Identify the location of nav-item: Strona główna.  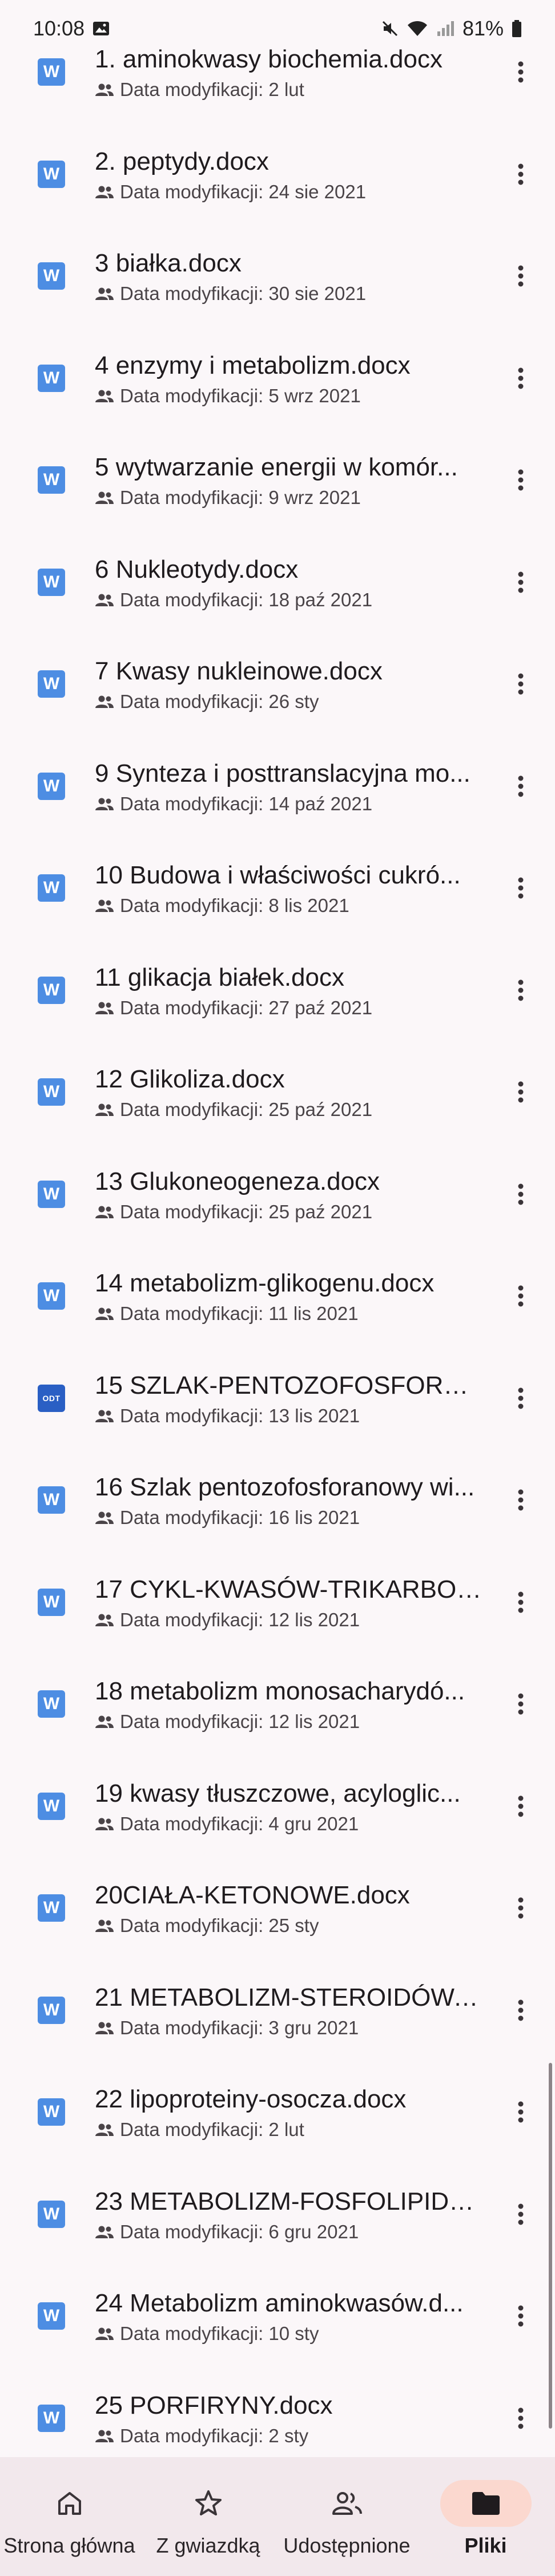
(69, 2516).